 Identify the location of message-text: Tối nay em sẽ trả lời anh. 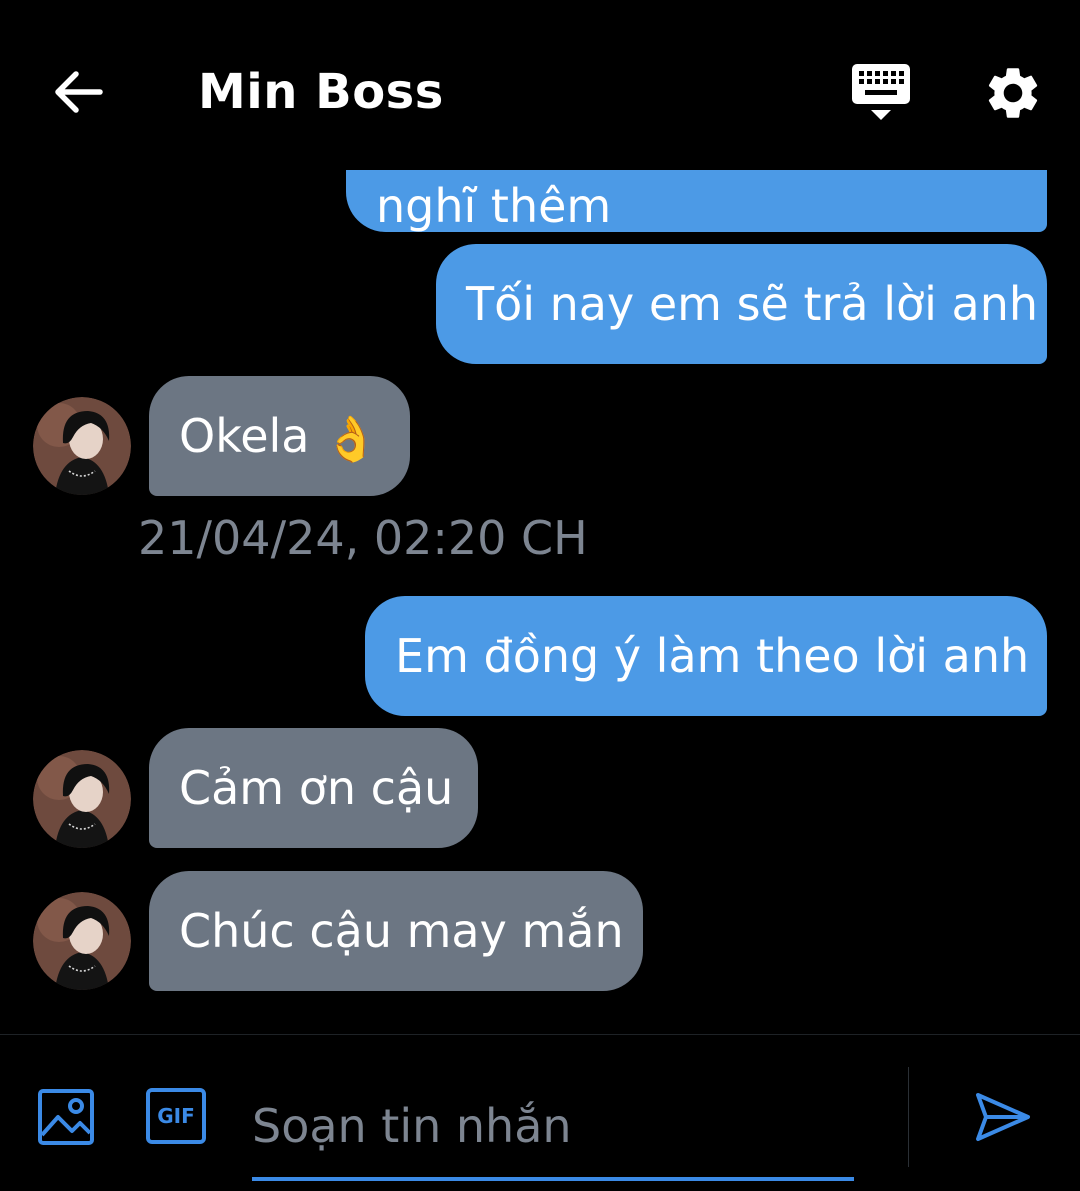
(752, 304).